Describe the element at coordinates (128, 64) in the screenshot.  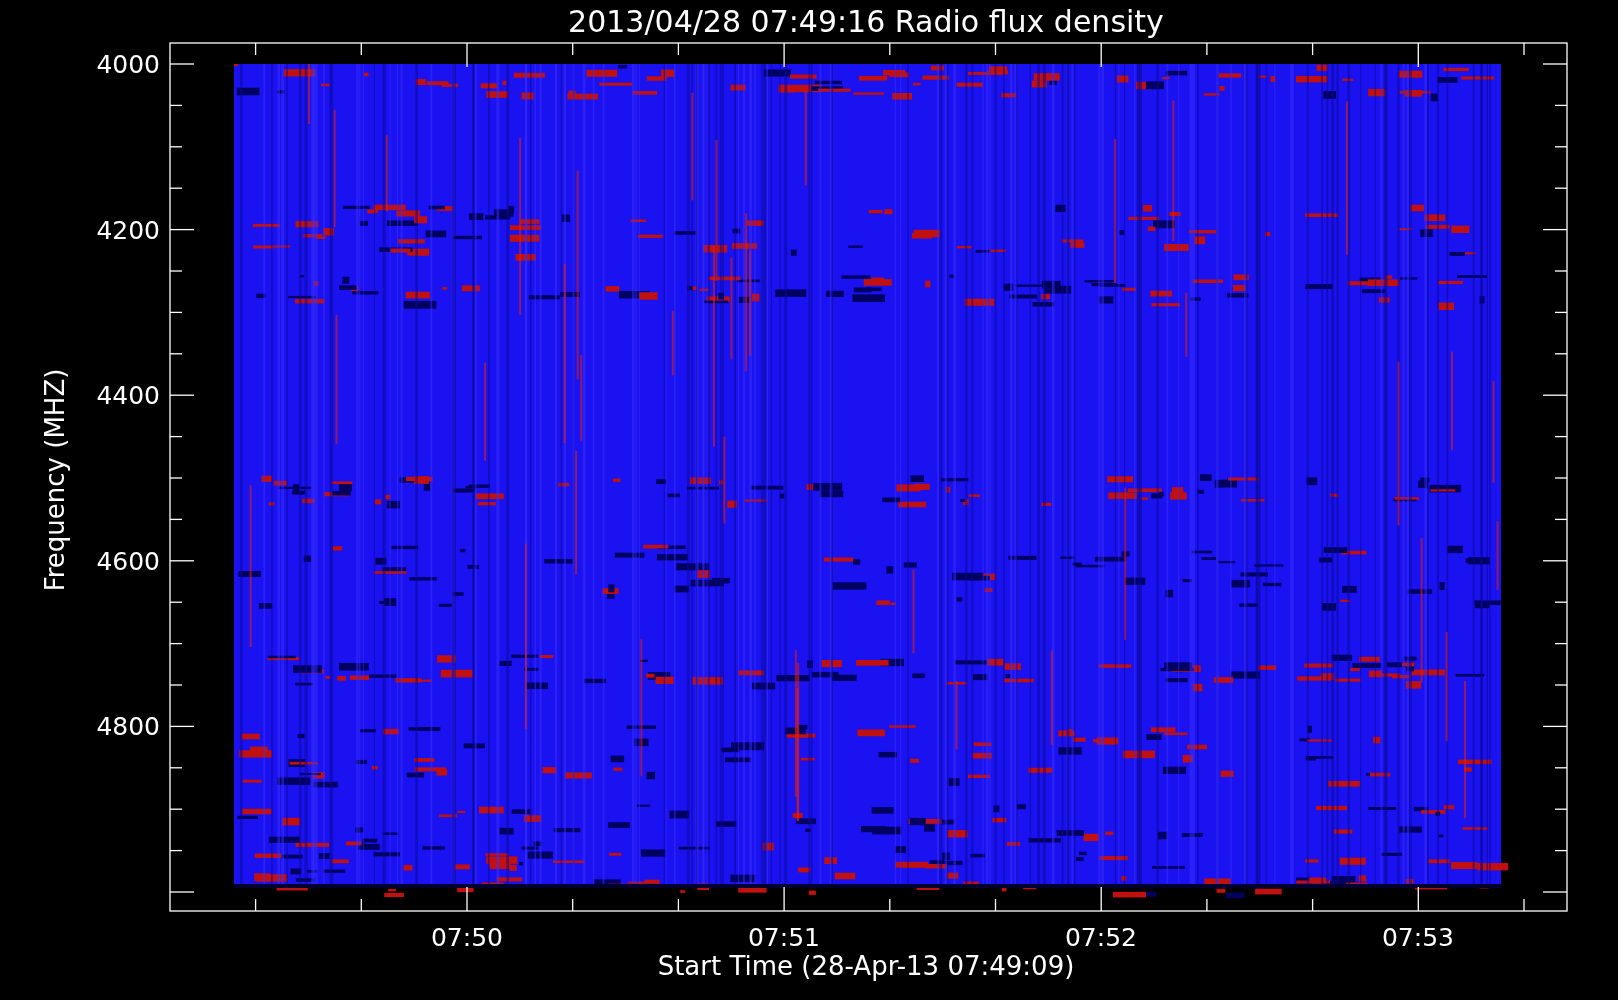
I see `y-tick-label: 4000` at that location.